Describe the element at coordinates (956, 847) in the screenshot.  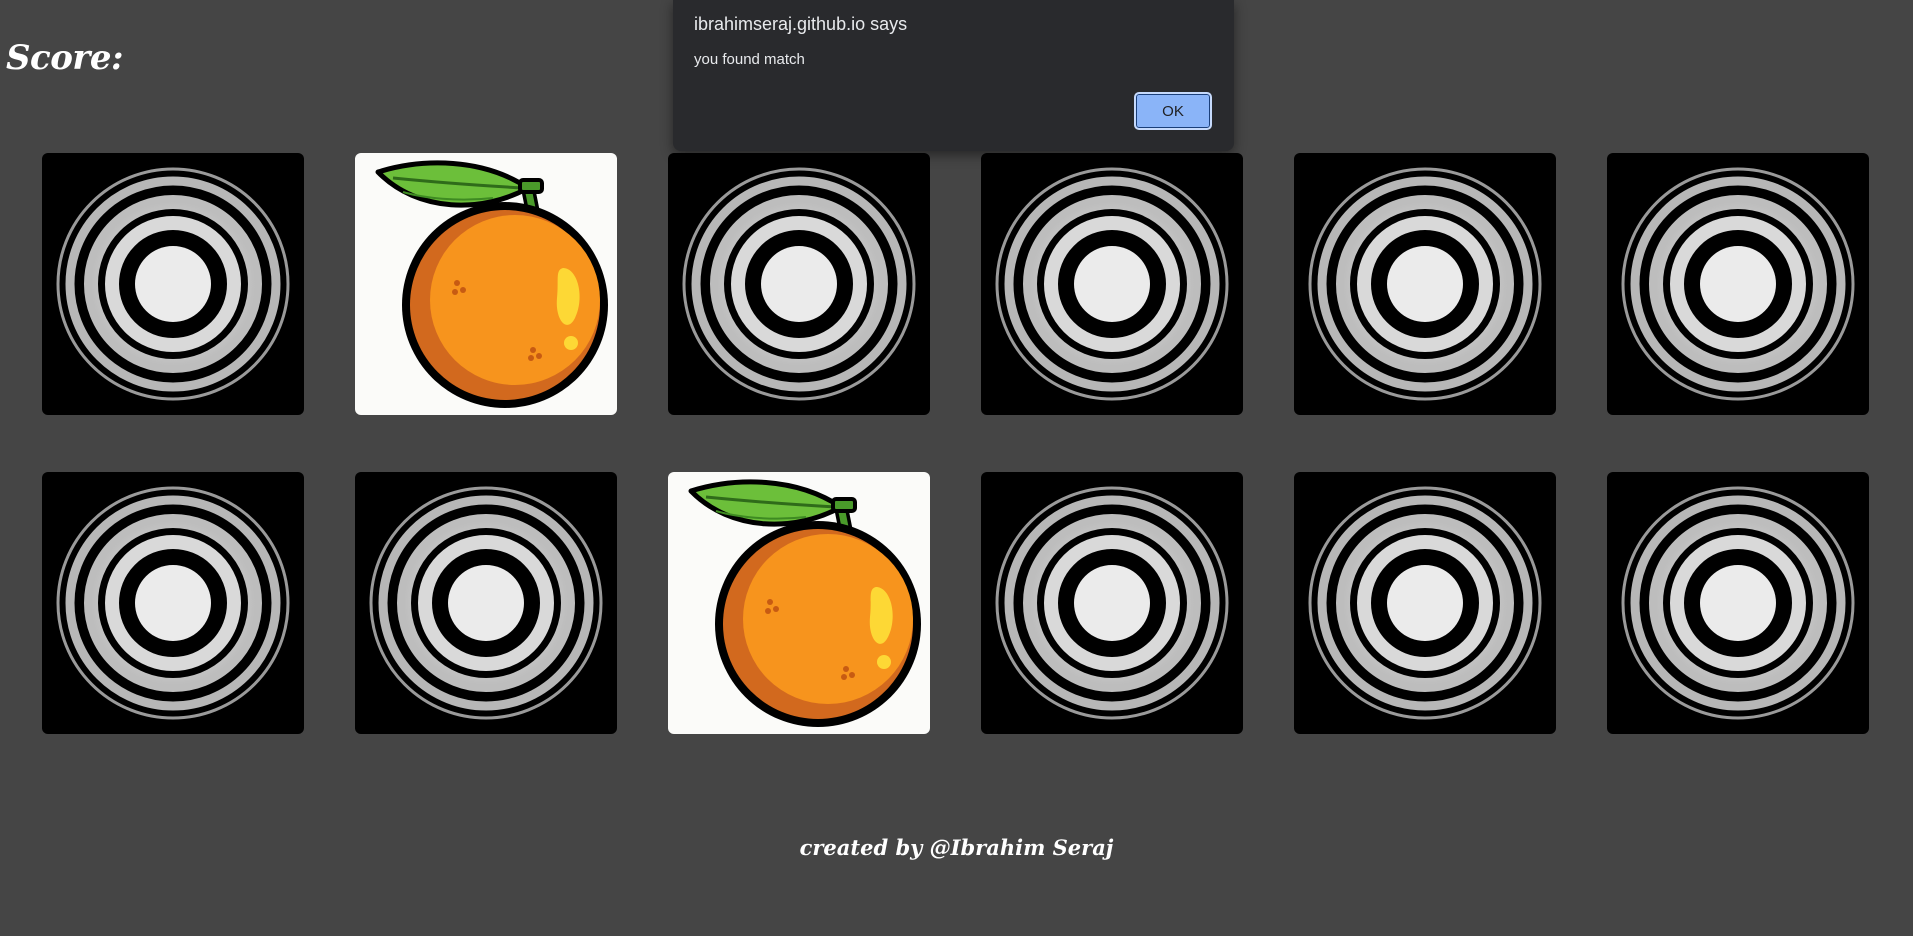
I see `footer-credit: created by @Ibrahim Seraj` at that location.